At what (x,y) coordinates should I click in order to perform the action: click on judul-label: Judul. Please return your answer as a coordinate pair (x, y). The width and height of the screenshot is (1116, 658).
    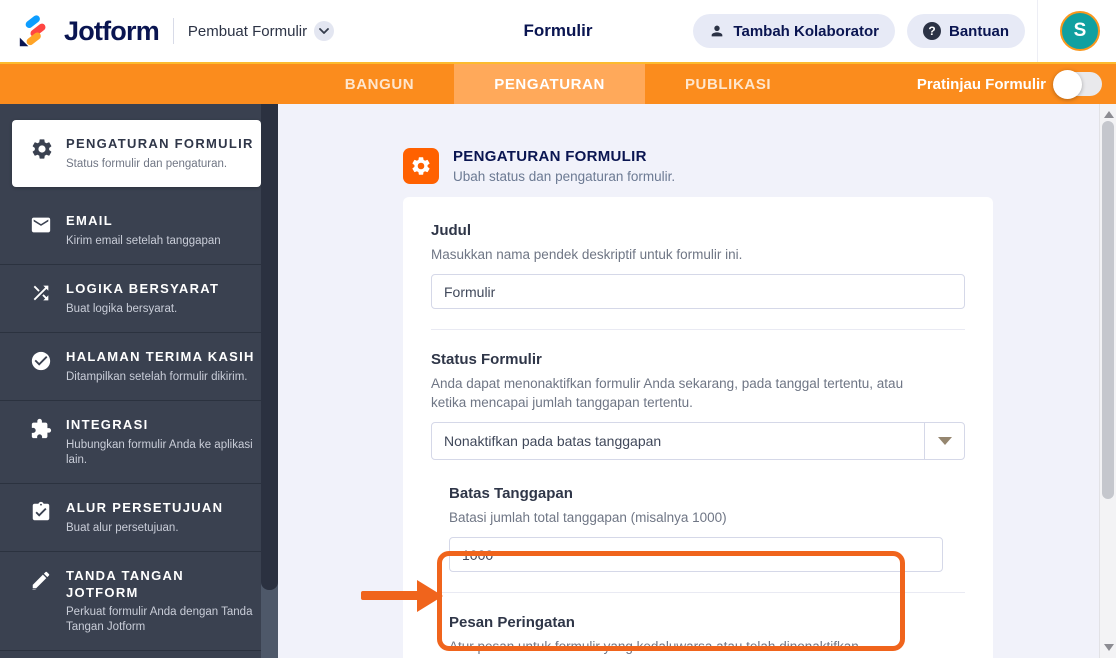
    Looking at the image, I should click on (451, 230).